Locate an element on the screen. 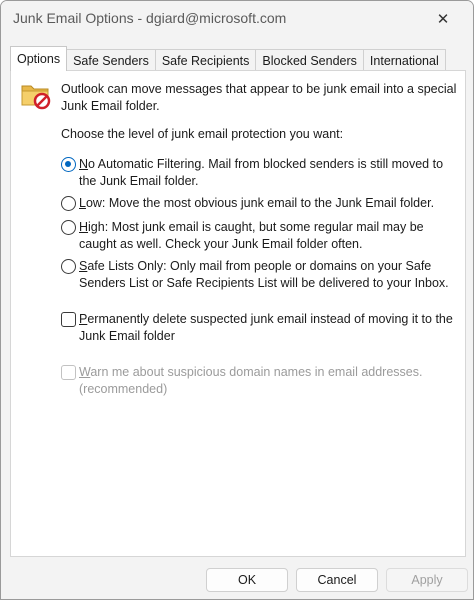  checkbox-label-line-2: (recommended) is located at coordinates (123, 389).